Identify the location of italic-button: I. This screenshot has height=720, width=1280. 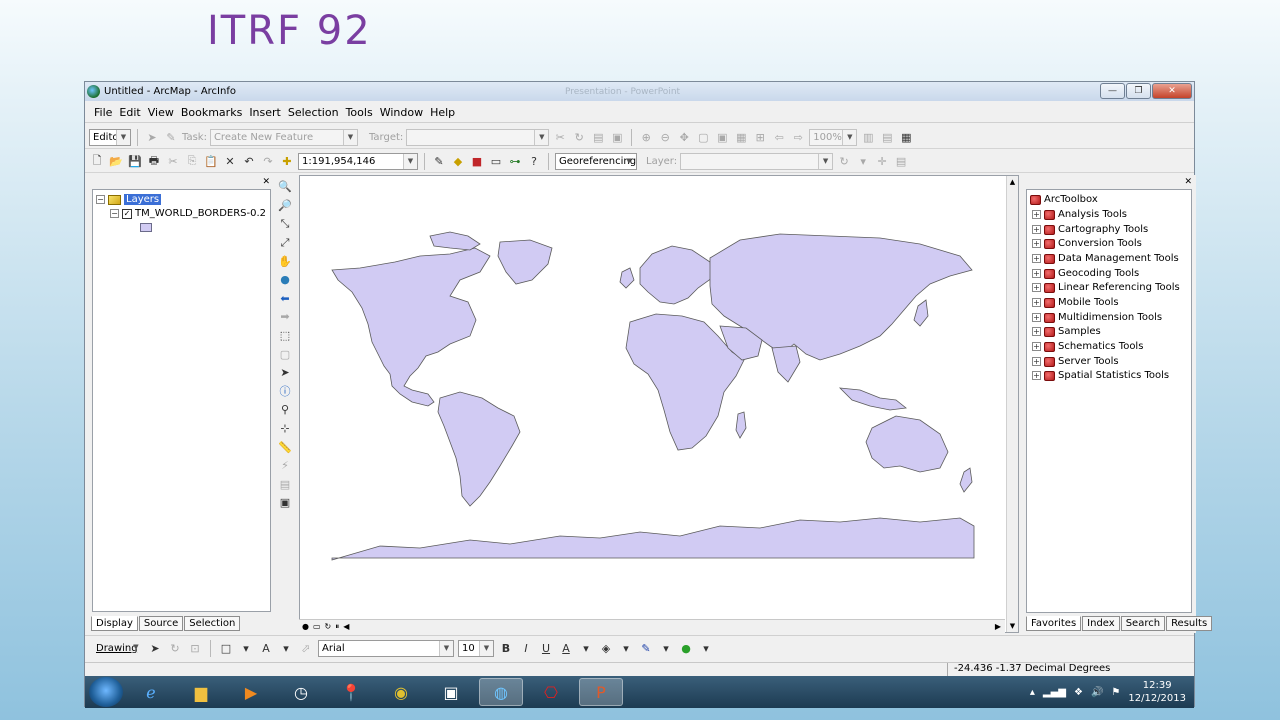
(526, 648).